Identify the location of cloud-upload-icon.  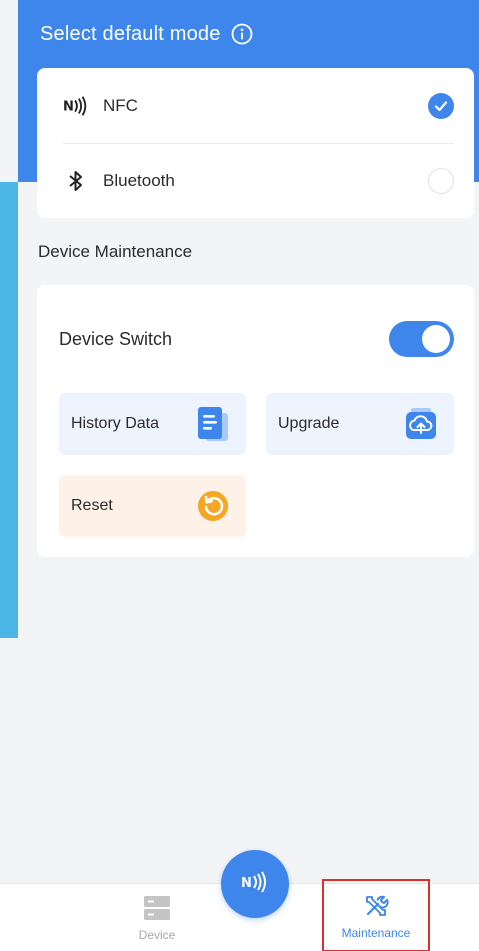
(421, 424).